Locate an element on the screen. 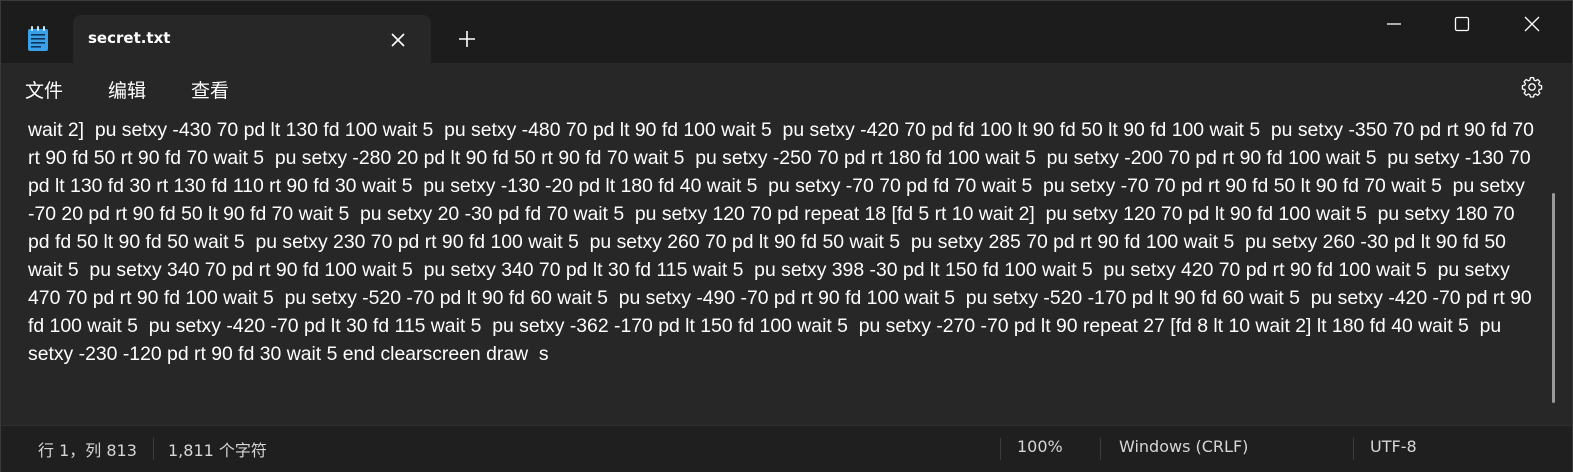 The height and width of the screenshot is (472, 1573). menu-edit: 编辑 is located at coordinates (127, 89).